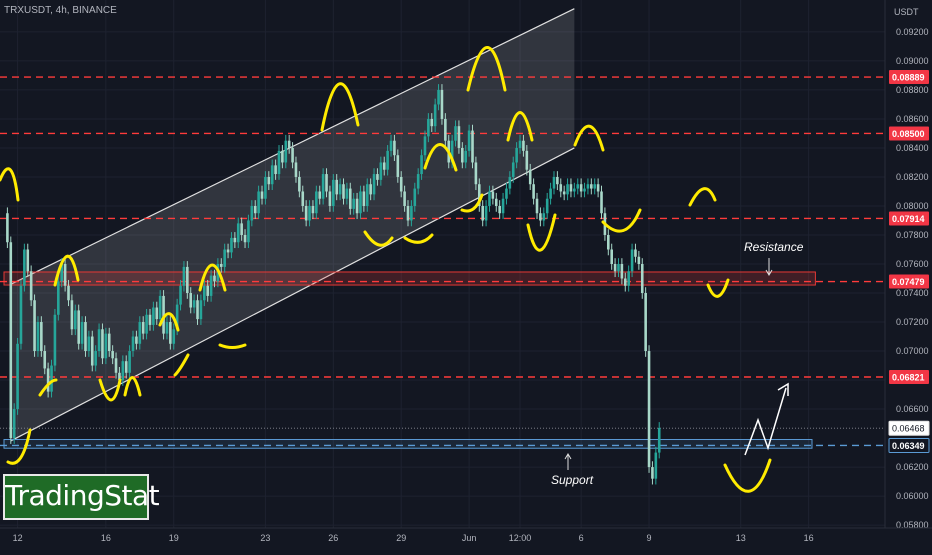 Image resolution: width=932 pixels, height=555 pixels. I want to click on price-tick-label: 0.06600, so click(912, 409).